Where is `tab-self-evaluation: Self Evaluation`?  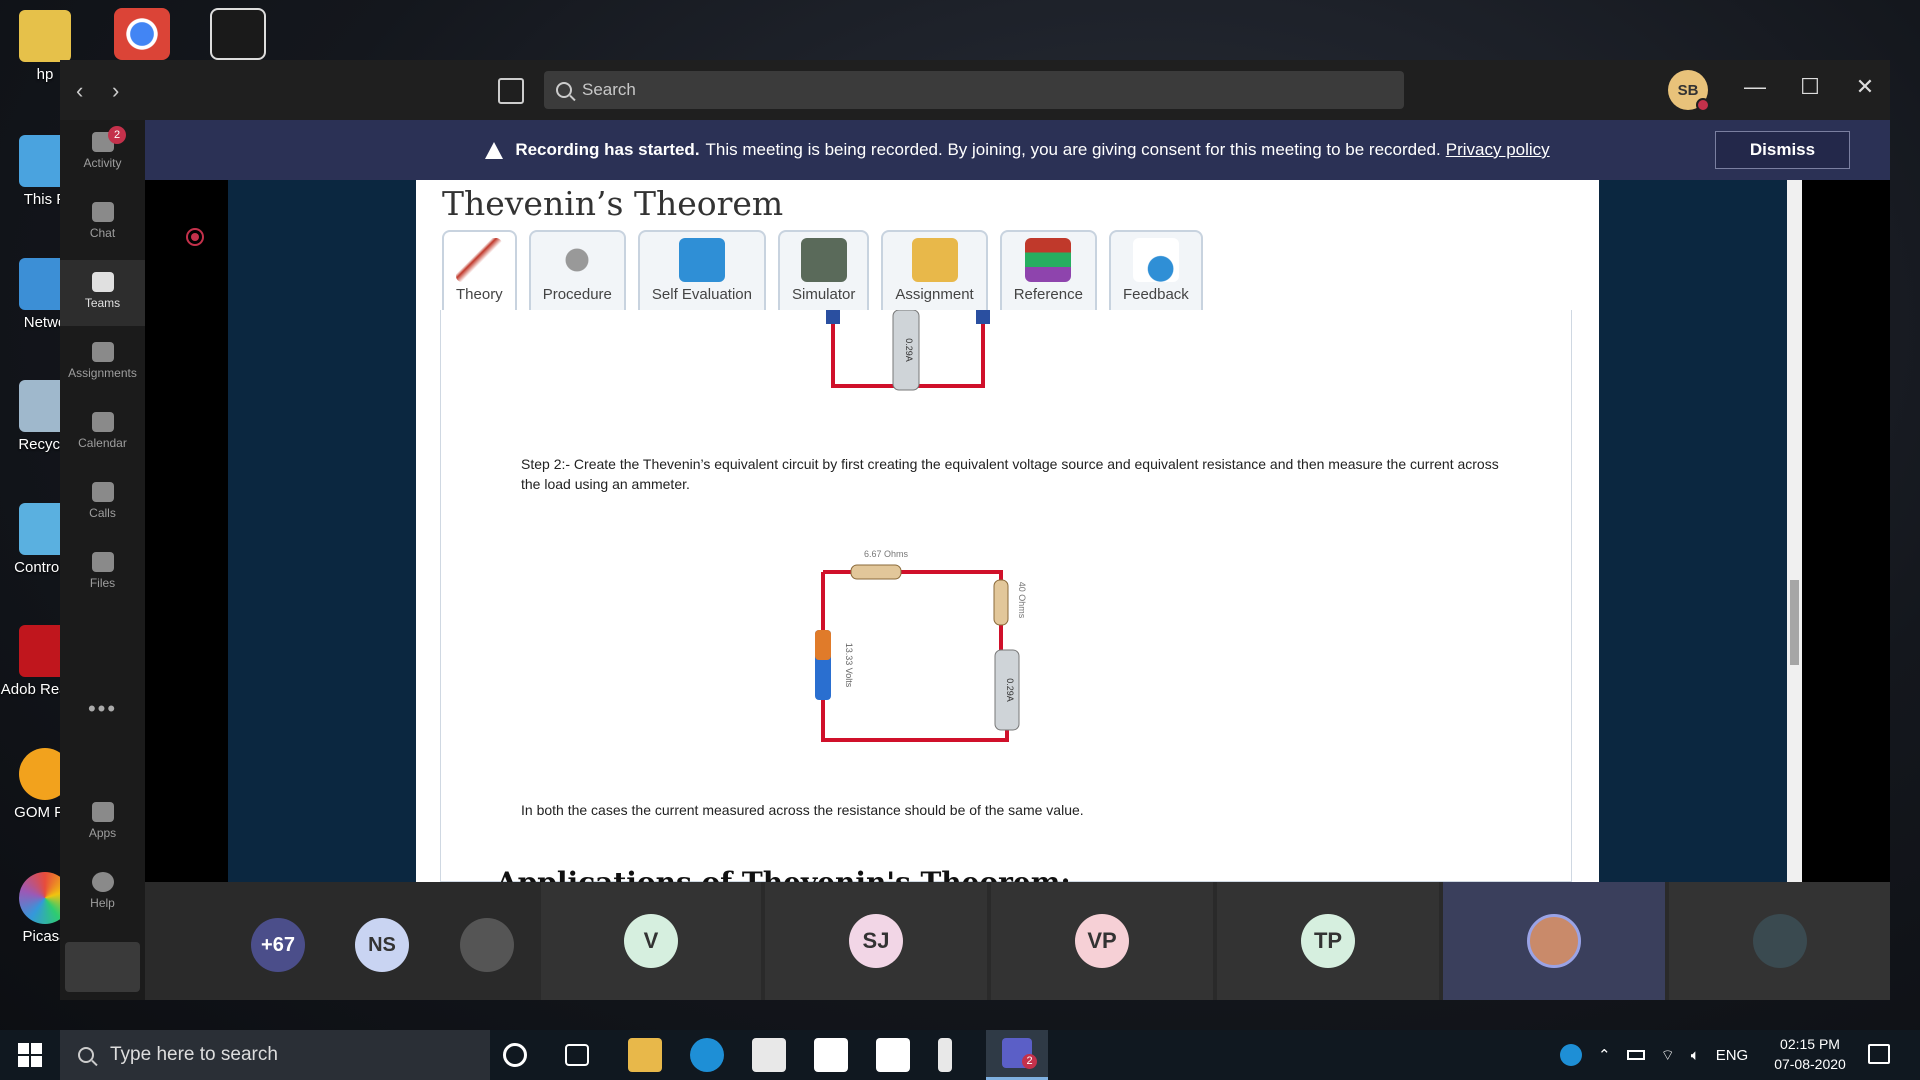 tab-self-evaluation: Self Evaluation is located at coordinates (701, 270).